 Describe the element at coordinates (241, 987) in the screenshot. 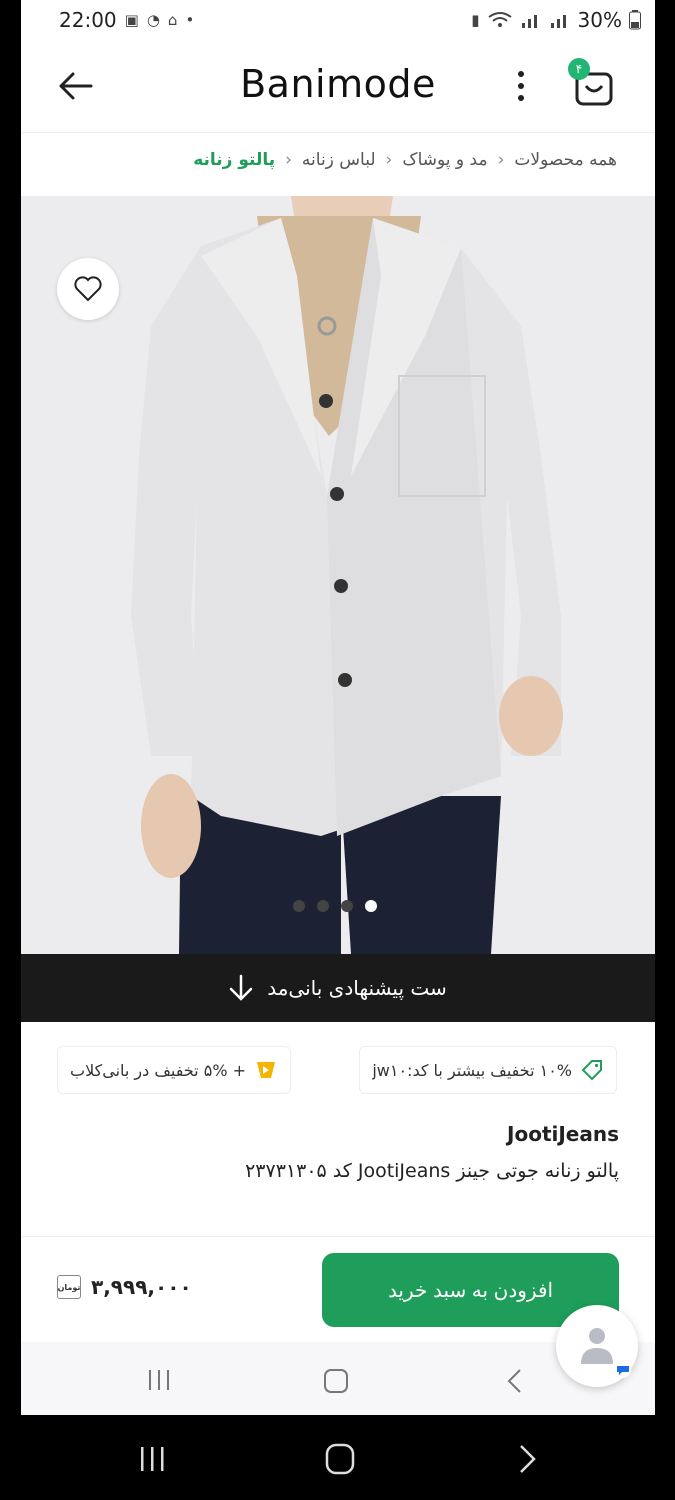

I see `arrow-down-icon` at that location.